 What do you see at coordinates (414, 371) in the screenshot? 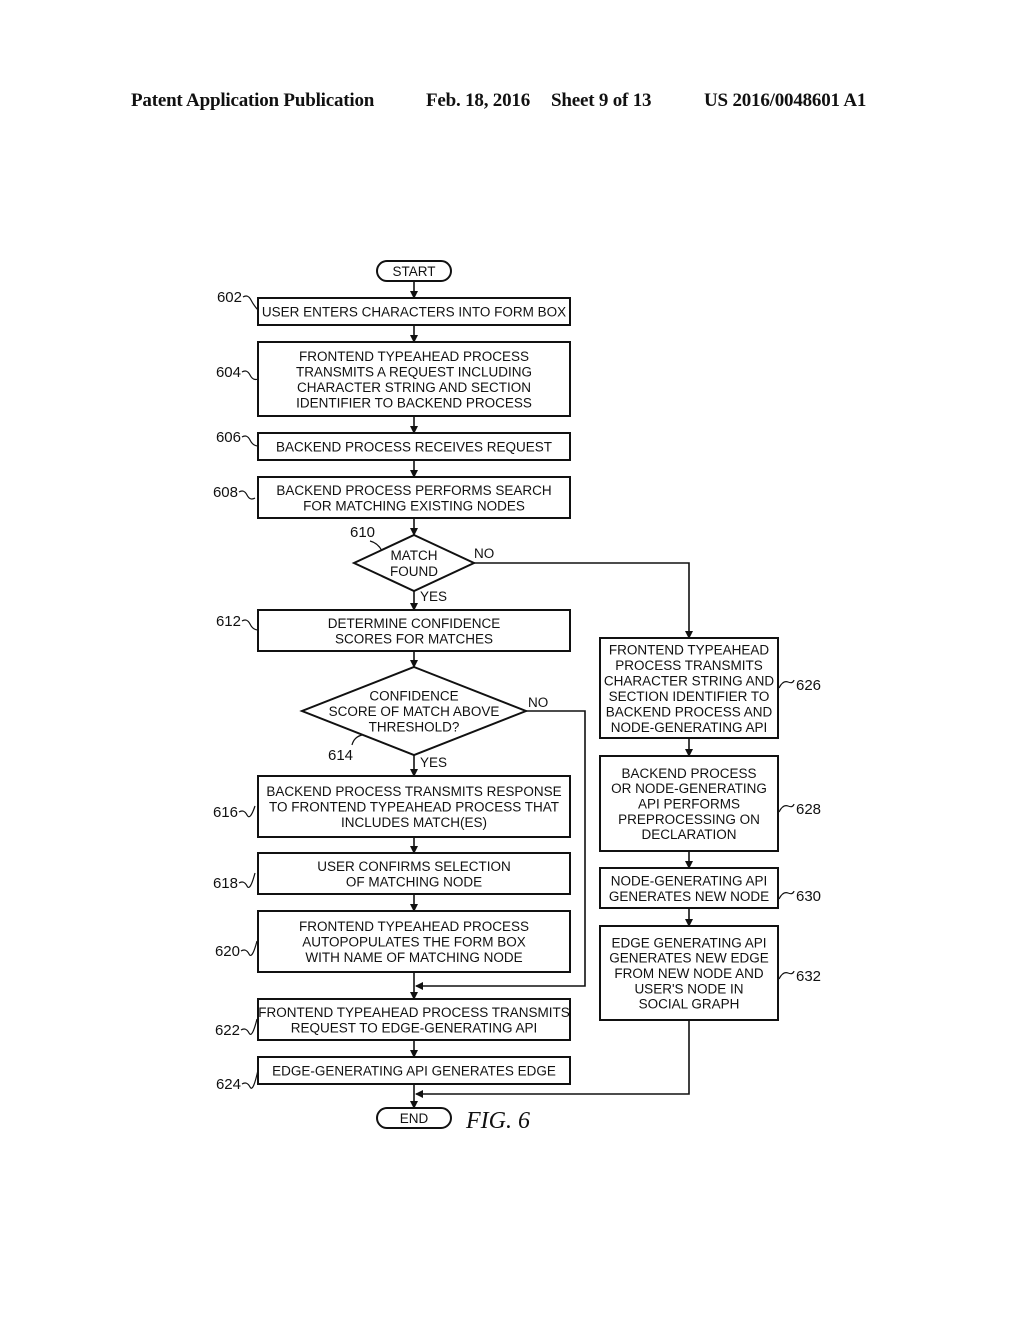
I see `process-box-604-text-line: TRANSMITS A REQUEST INCLUDING` at bounding box center [414, 371].